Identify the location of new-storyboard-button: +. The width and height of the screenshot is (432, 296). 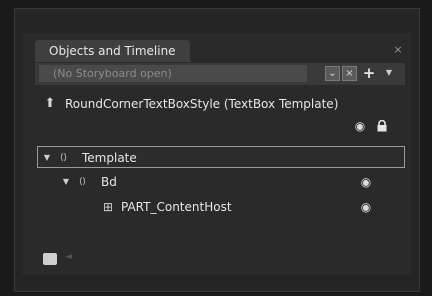
(369, 73).